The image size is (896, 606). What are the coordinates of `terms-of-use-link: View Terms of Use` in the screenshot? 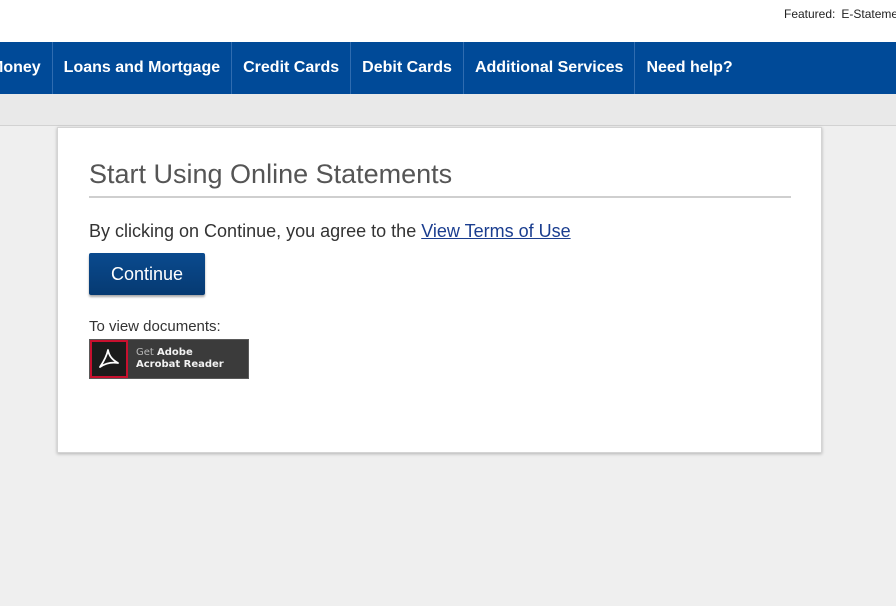 It's located at (495, 231).